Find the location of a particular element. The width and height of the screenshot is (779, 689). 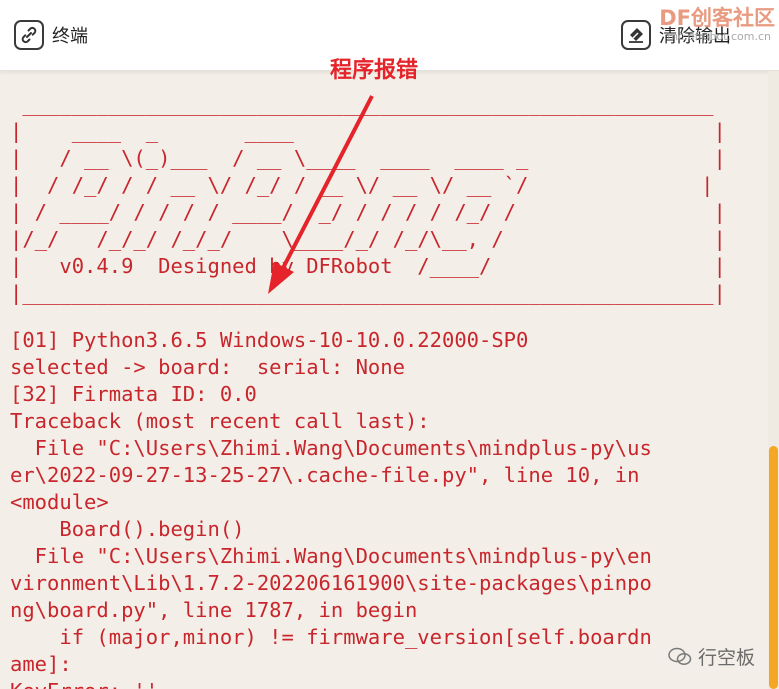

wechat-icon is located at coordinates (680, 656).